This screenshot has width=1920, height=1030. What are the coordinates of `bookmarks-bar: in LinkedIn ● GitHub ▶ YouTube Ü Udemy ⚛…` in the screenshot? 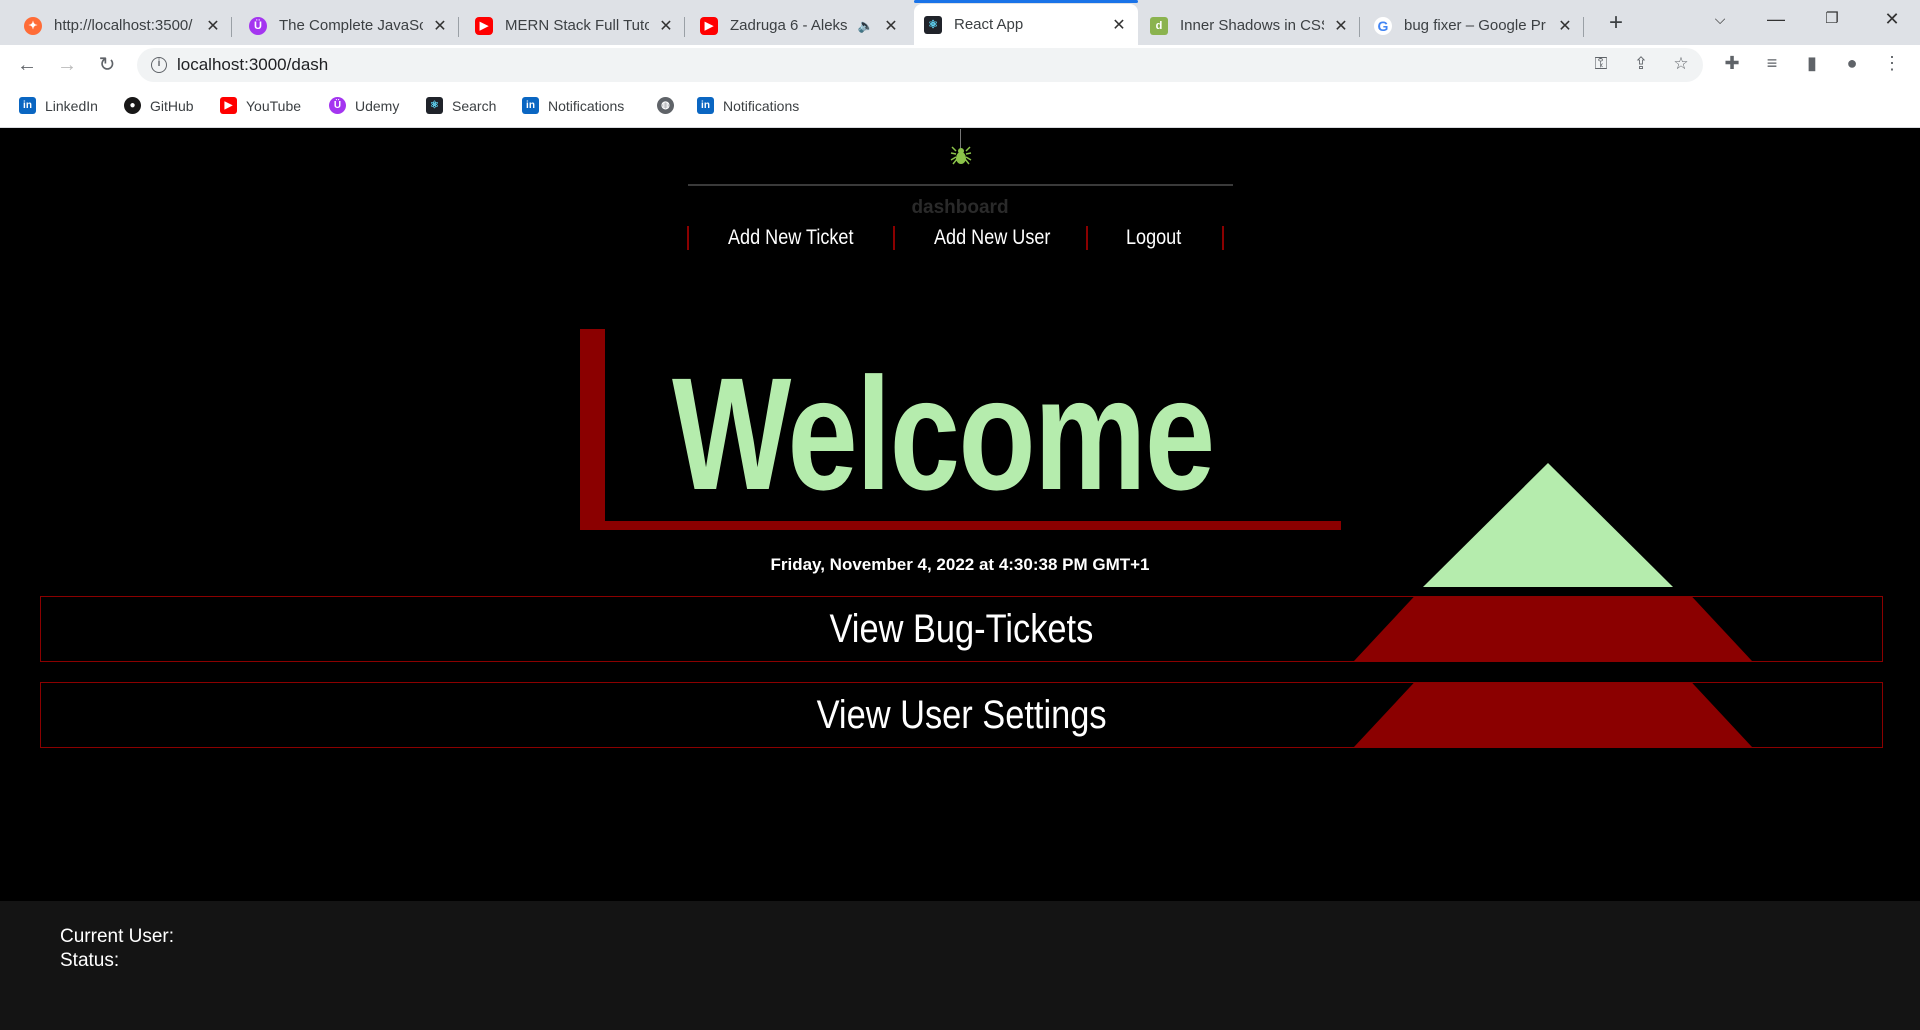 It's located at (960, 106).